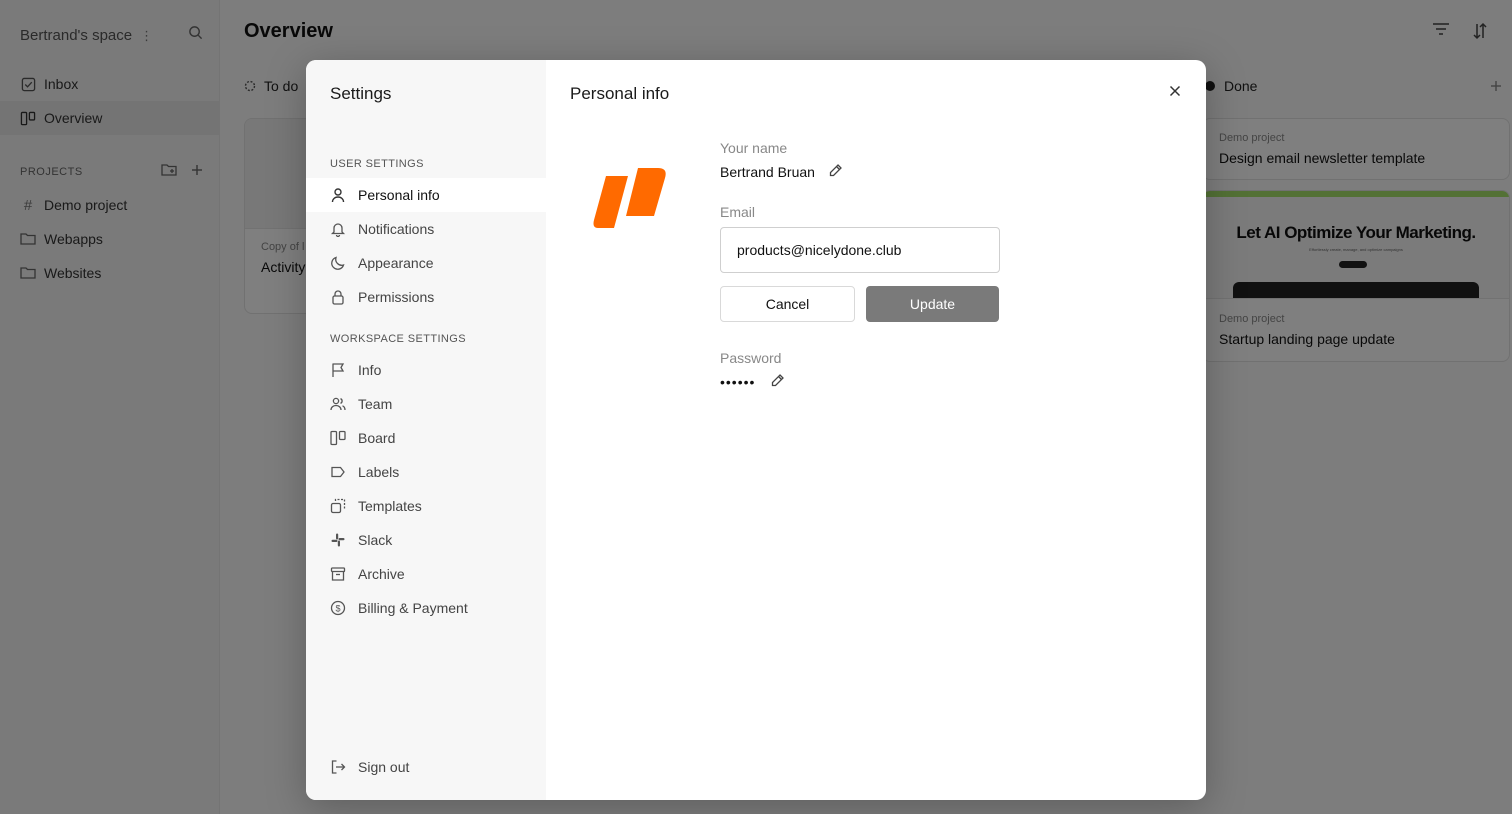  Describe the element at coordinates (375, 404) in the screenshot. I see `settings-item-label: Team` at that location.